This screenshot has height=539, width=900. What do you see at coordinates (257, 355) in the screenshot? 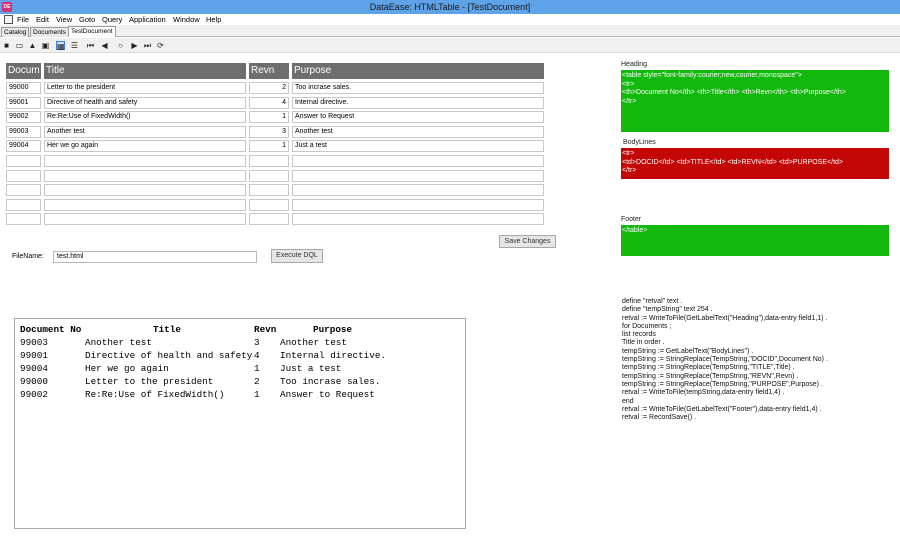
I see `output-cell: 4` at bounding box center [257, 355].